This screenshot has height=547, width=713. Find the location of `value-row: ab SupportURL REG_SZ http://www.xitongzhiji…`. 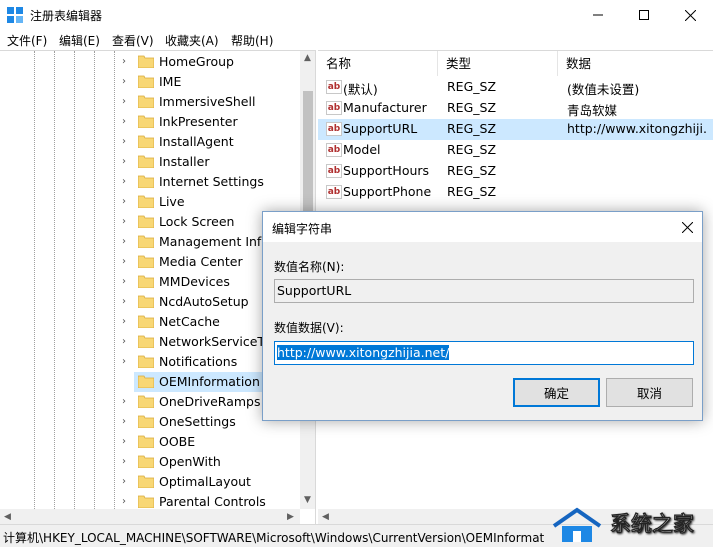

value-row: ab SupportURL REG_SZ http://www.xitongzhiji… is located at coordinates (515, 129).